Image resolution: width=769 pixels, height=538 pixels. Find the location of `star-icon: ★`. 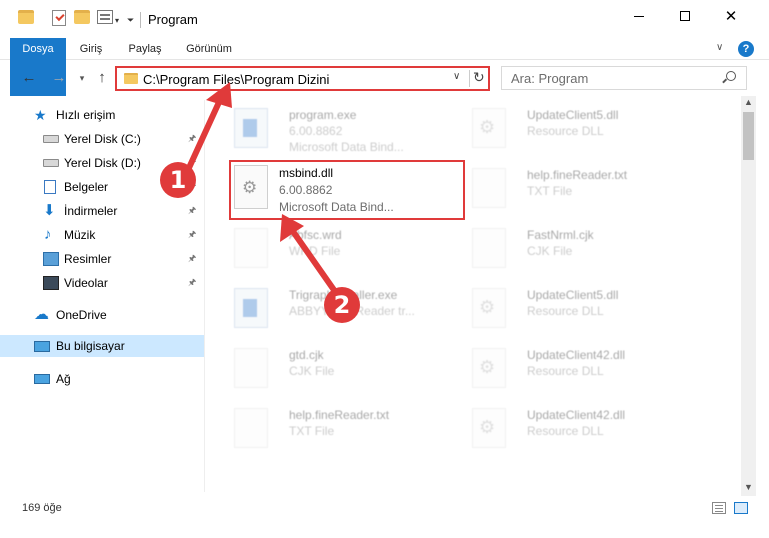

star-icon: ★ is located at coordinates (40, 115).